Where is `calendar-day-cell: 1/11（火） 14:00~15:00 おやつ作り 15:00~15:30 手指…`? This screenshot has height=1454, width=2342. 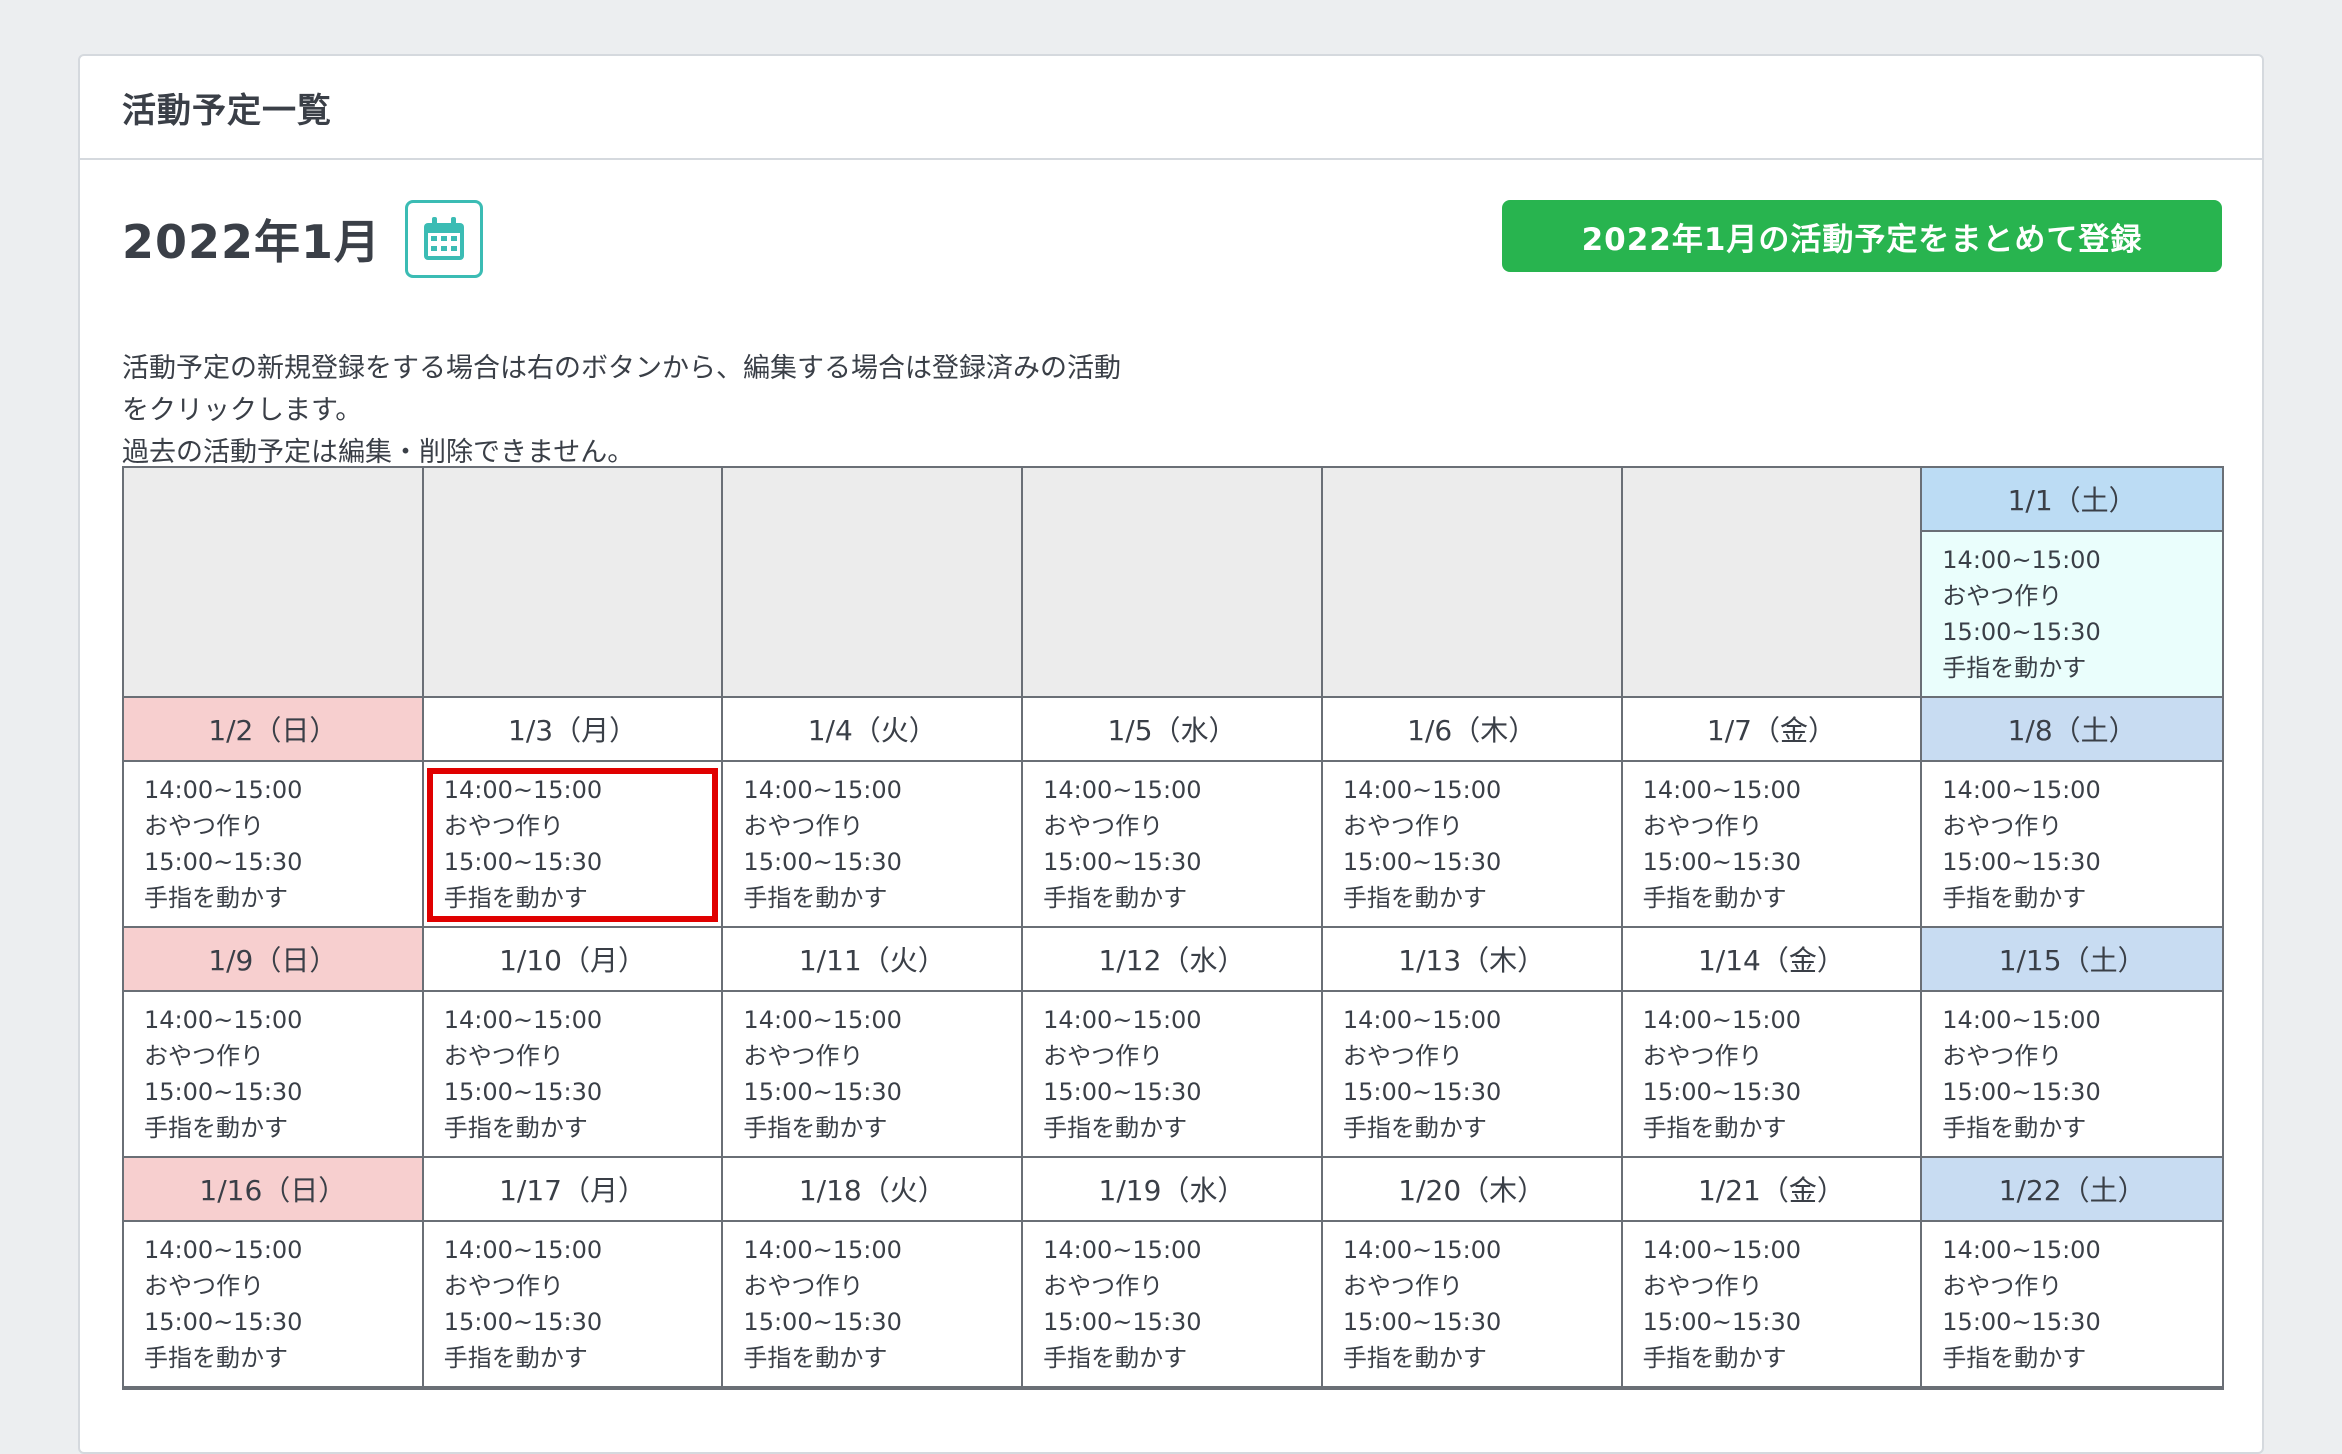 calendar-day-cell: 1/11（火） 14:00~15:00 おやつ作り 15:00~15:30 手指… is located at coordinates (873, 1043).